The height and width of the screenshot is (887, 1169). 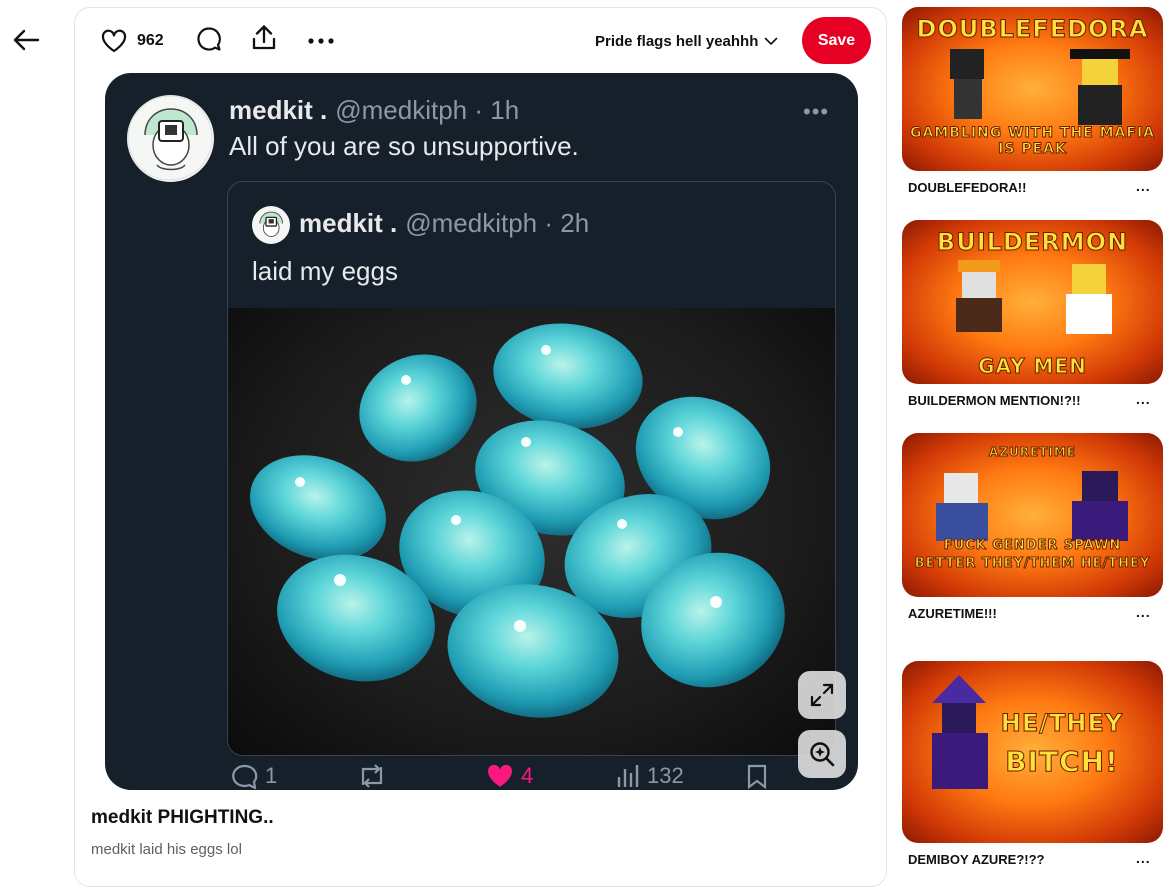 I want to click on tweet-actions: 1 4 132, so click(x=481, y=776).